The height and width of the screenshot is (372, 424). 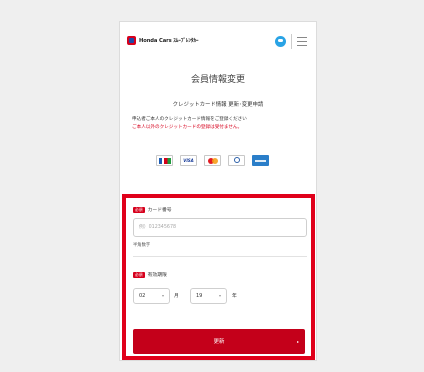 What do you see at coordinates (176, 296) in the screenshot?
I see `month-unit: 月` at bounding box center [176, 296].